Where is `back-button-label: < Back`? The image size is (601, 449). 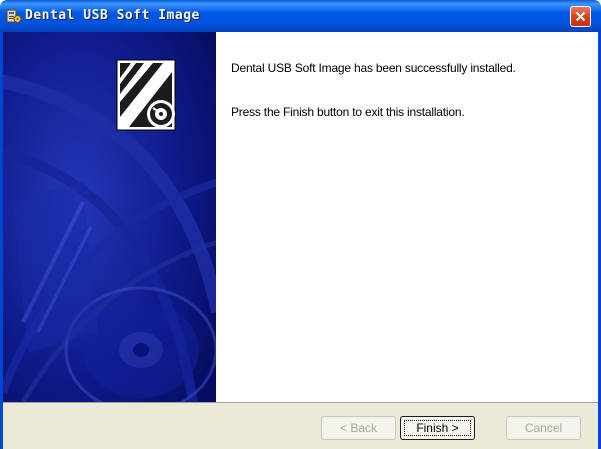
back-button-label: < Back is located at coordinates (358, 428).